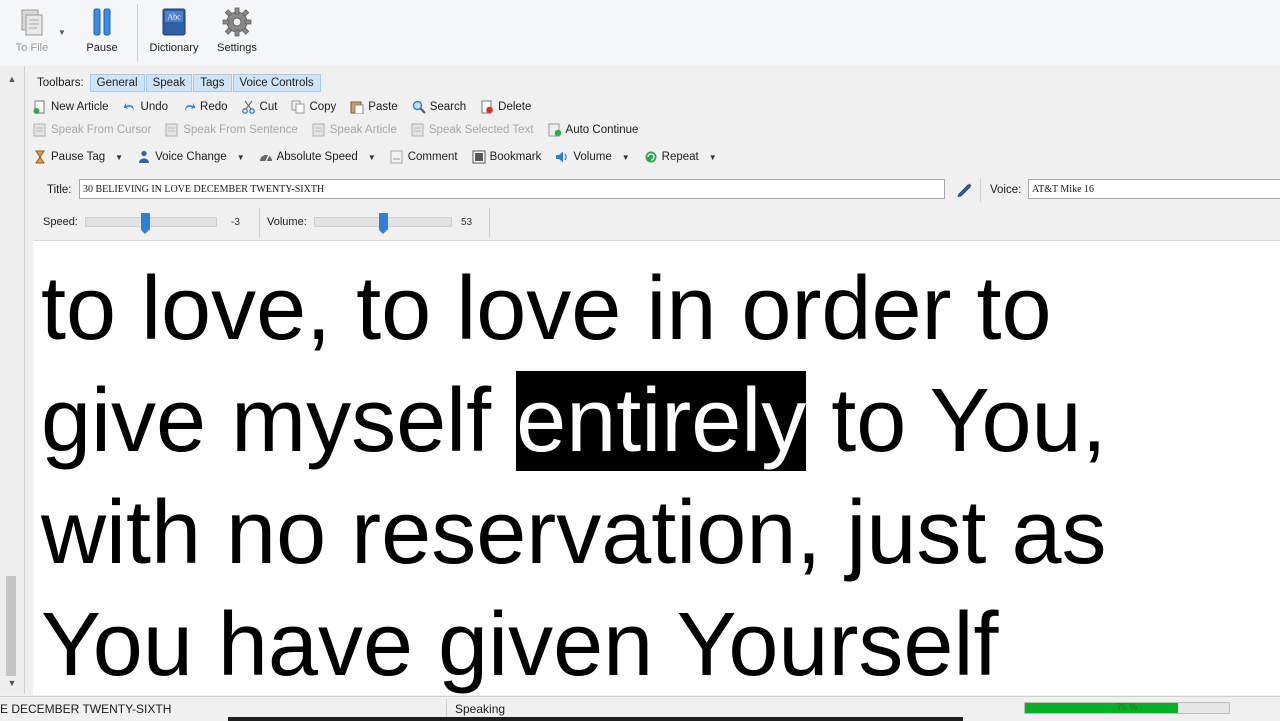  I want to click on auto-continue-button: Auto Continue, so click(593, 130).